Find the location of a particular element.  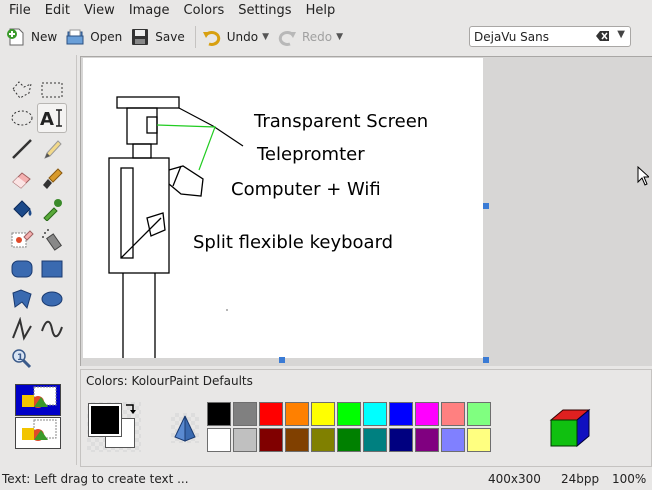

open-folder-icon is located at coordinates (75, 37).